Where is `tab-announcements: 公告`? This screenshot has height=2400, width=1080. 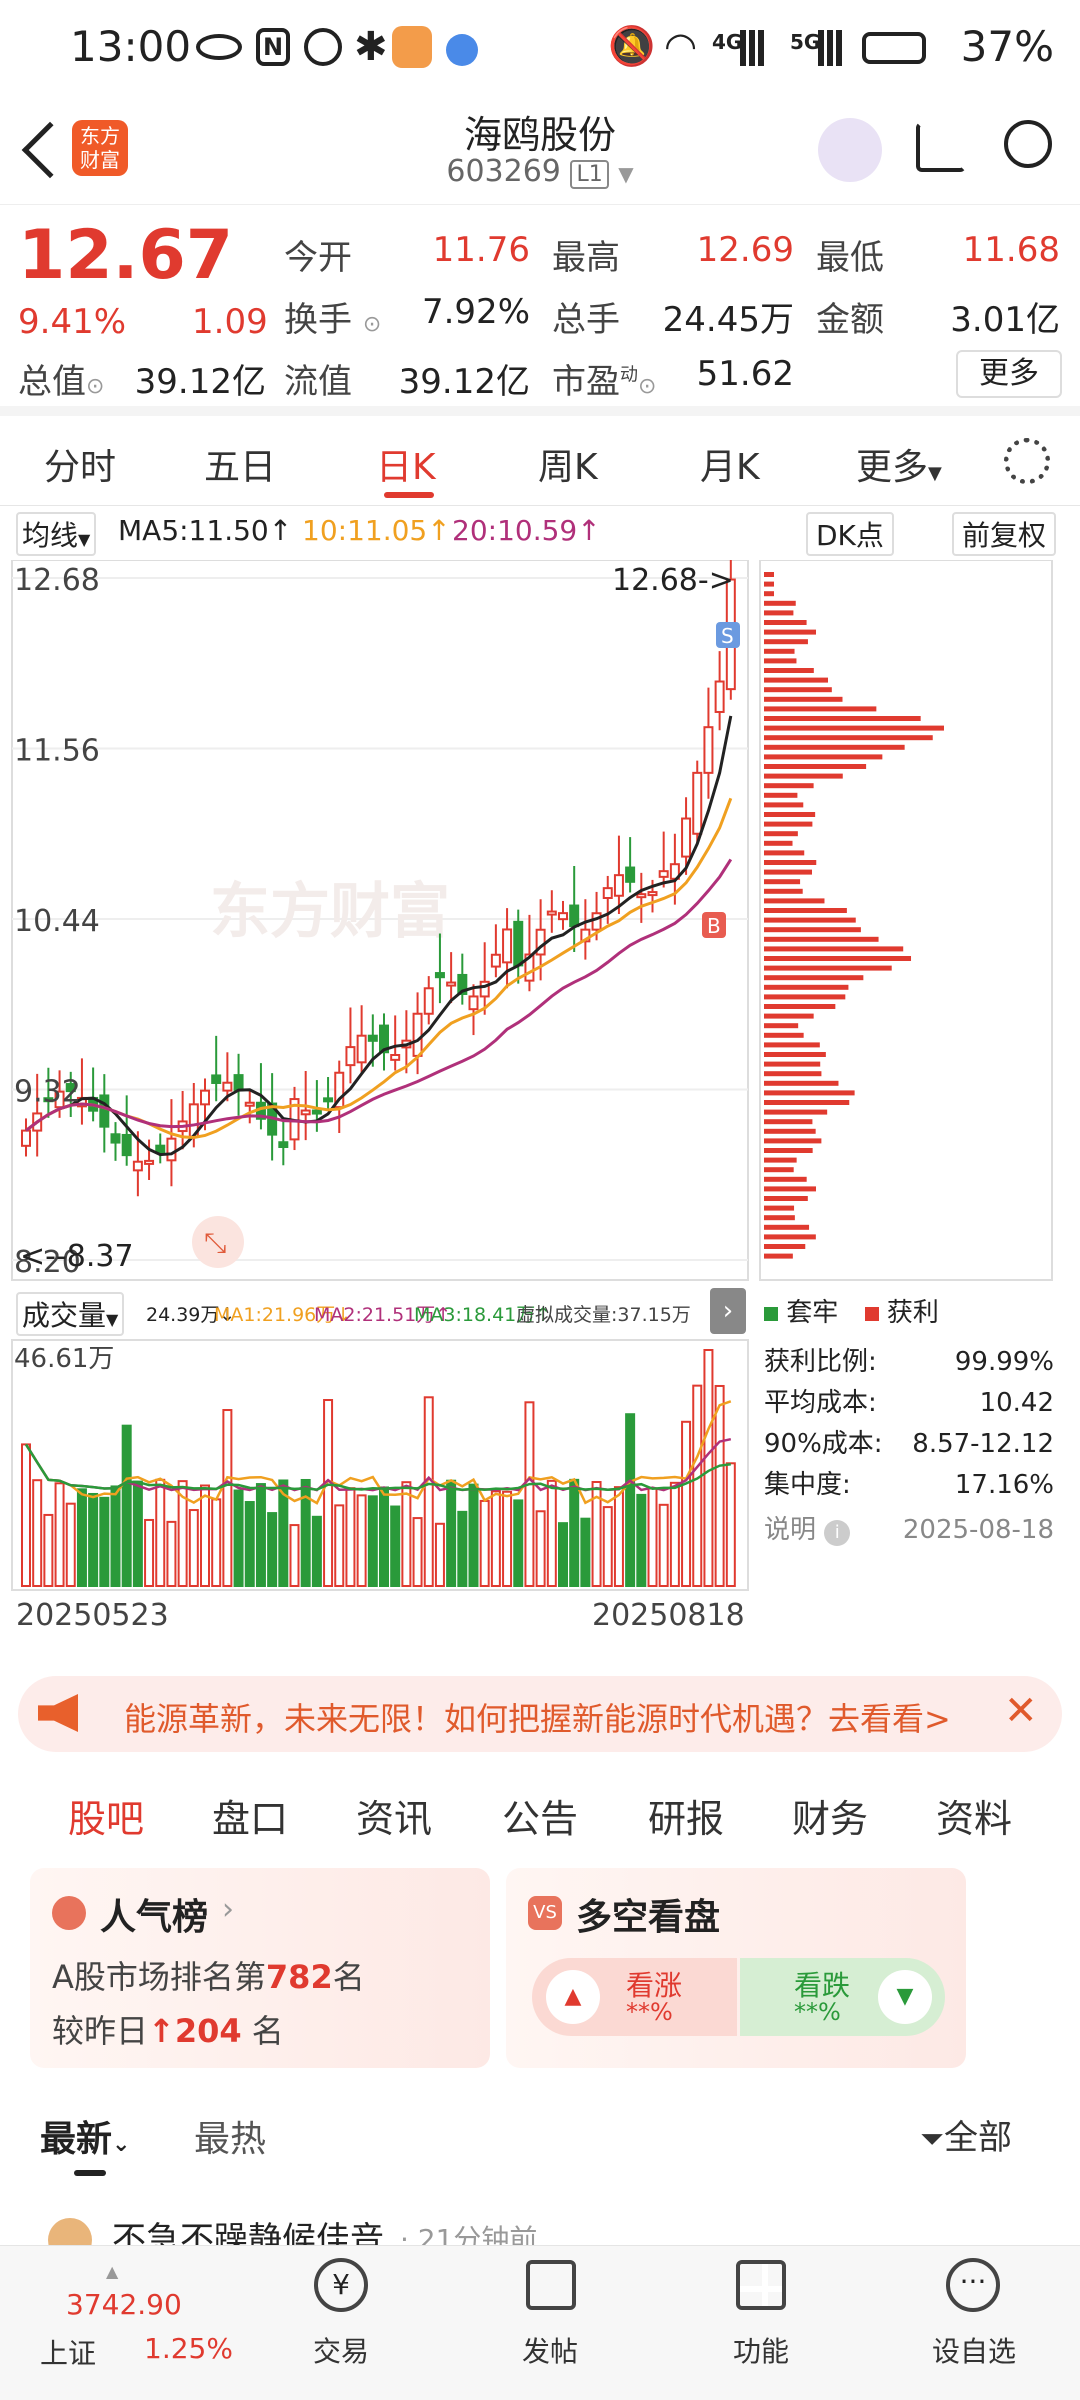 tab-announcements: 公告 is located at coordinates (540, 1815).